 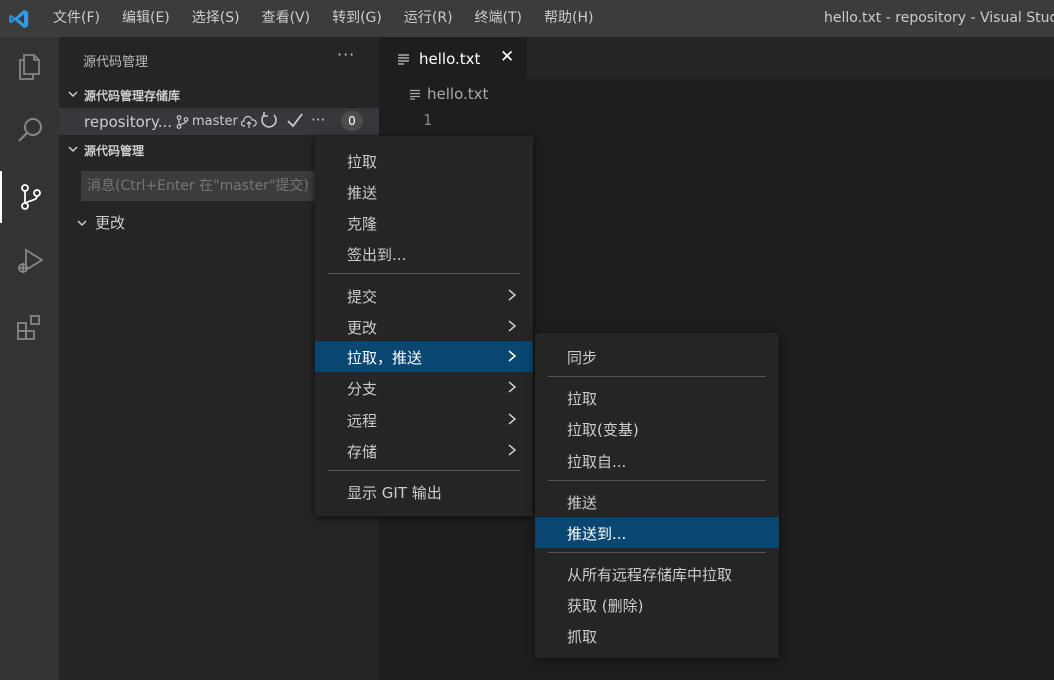 What do you see at coordinates (357, 18) in the screenshot?
I see `menu-go: 转到(G)` at bounding box center [357, 18].